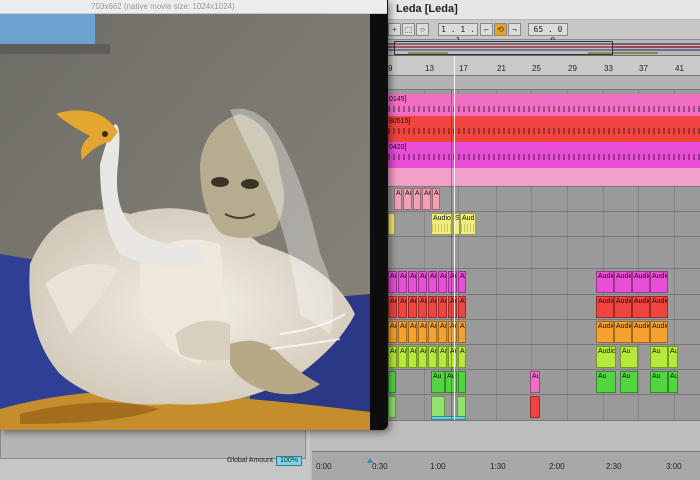 The image size is (700, 480). I want to click on clip-name: 80515], so click(400, 121).